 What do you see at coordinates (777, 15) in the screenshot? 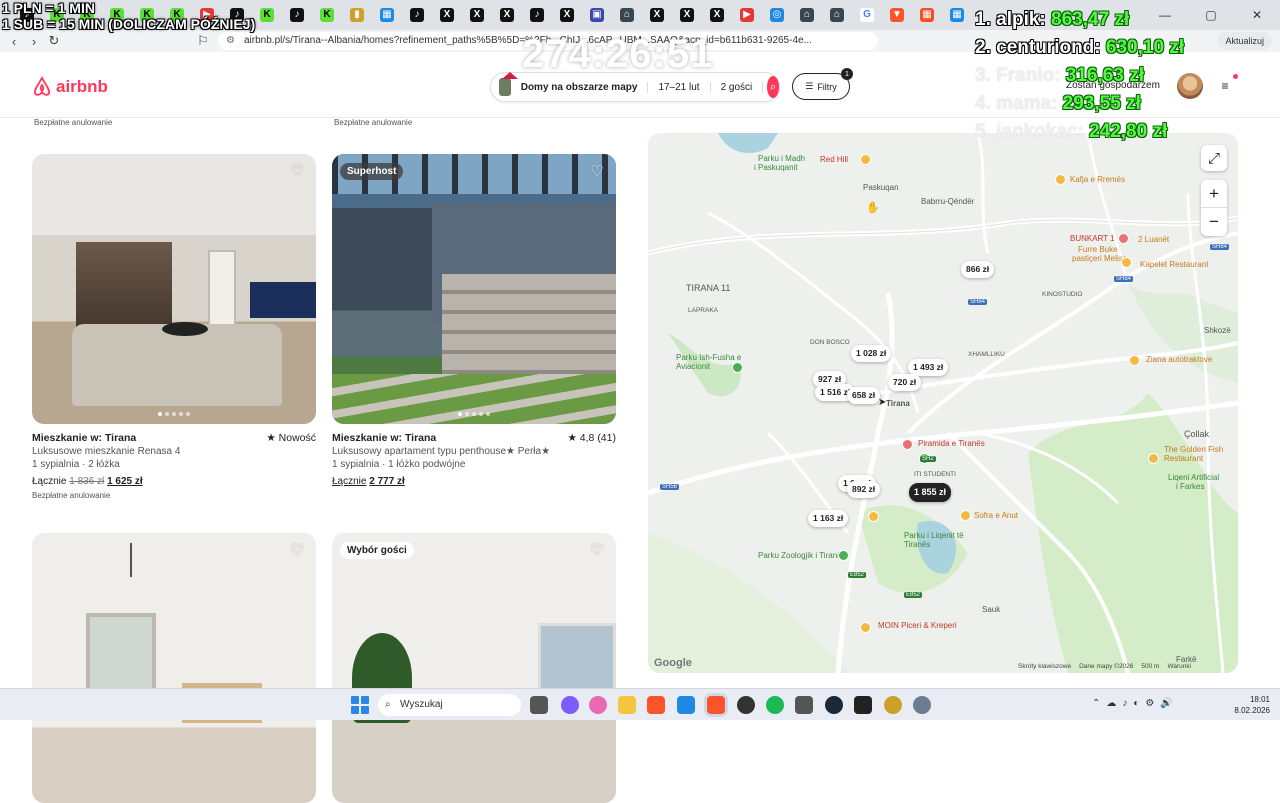
I see `tab-icon: ◎` at bounding box center [777, 15].